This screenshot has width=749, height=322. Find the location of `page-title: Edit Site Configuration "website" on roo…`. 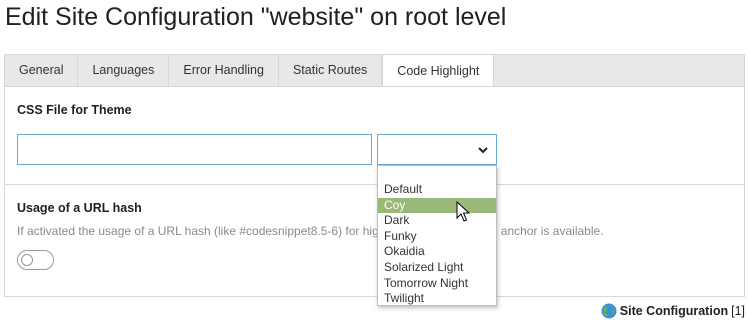

page-title: Edit Site Configuration "website" on roo… is located at coordinates (256, 17).